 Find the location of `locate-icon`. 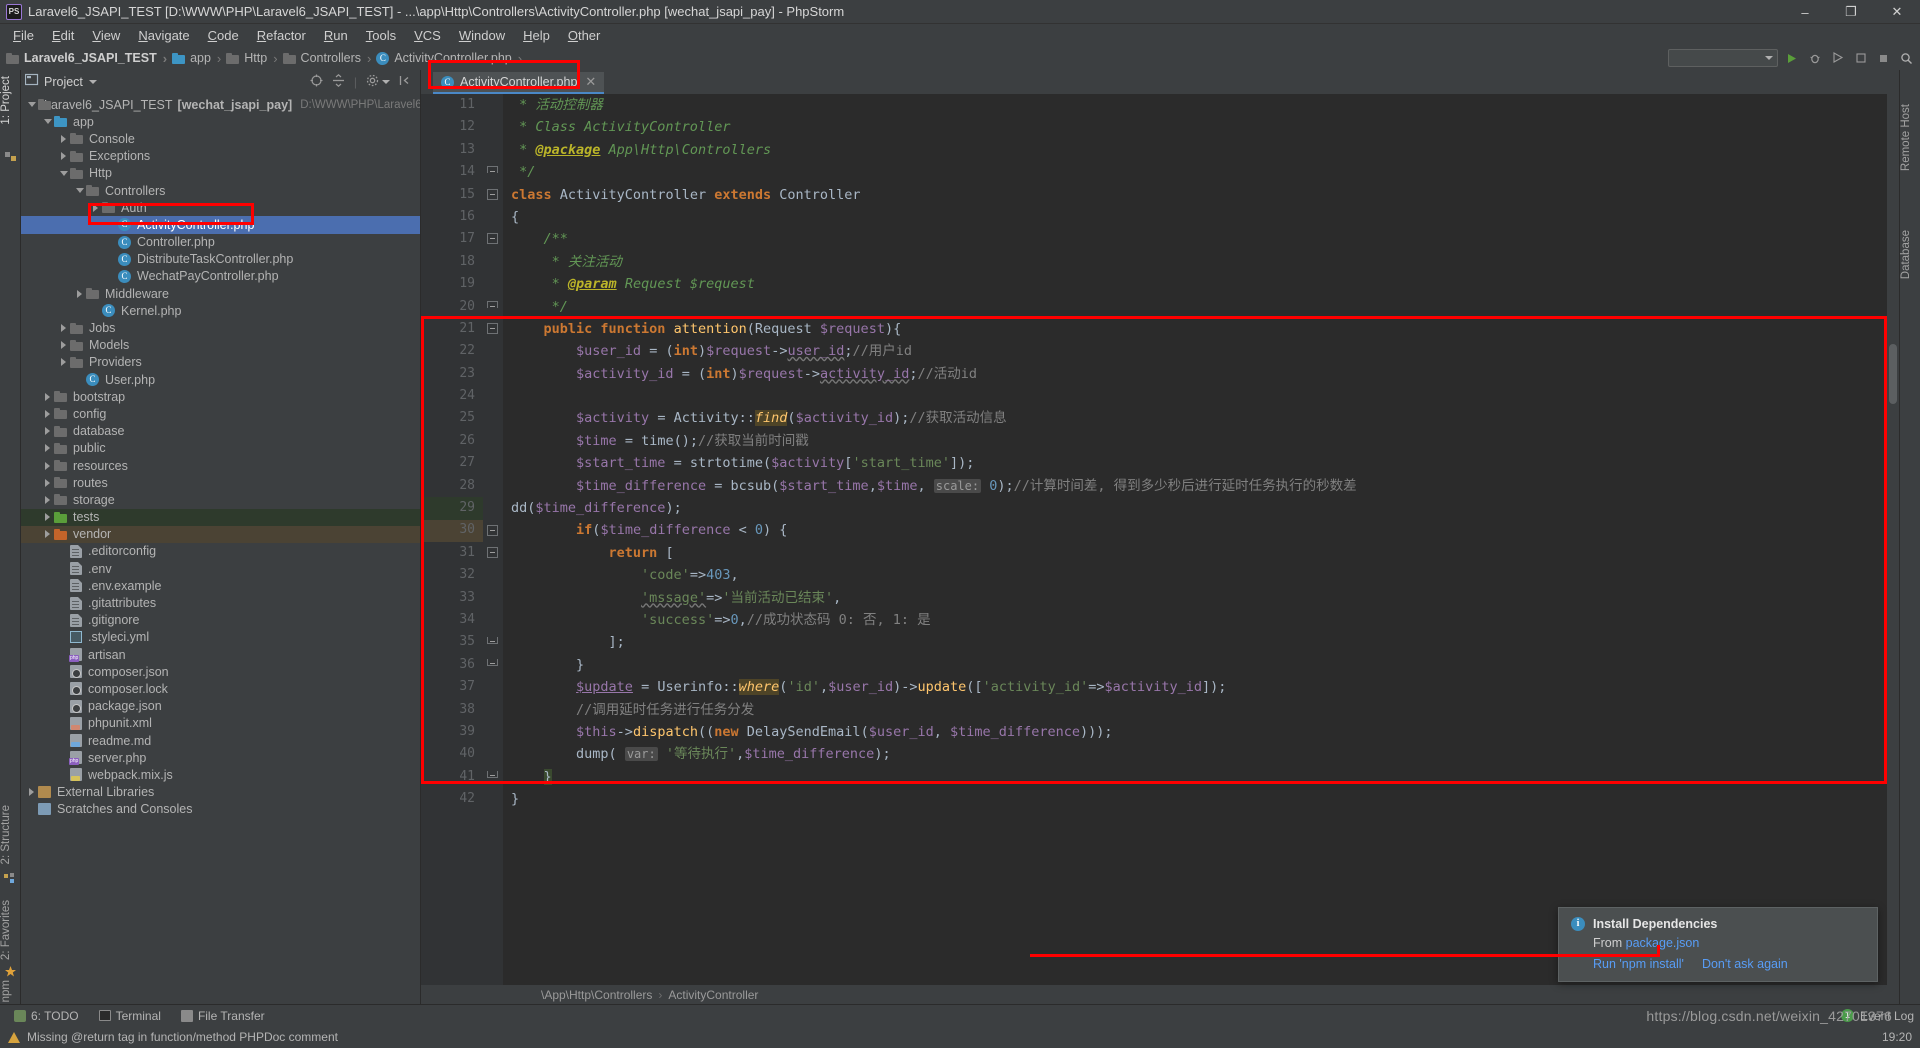

locate-icon is located at coordinates (316, 82).